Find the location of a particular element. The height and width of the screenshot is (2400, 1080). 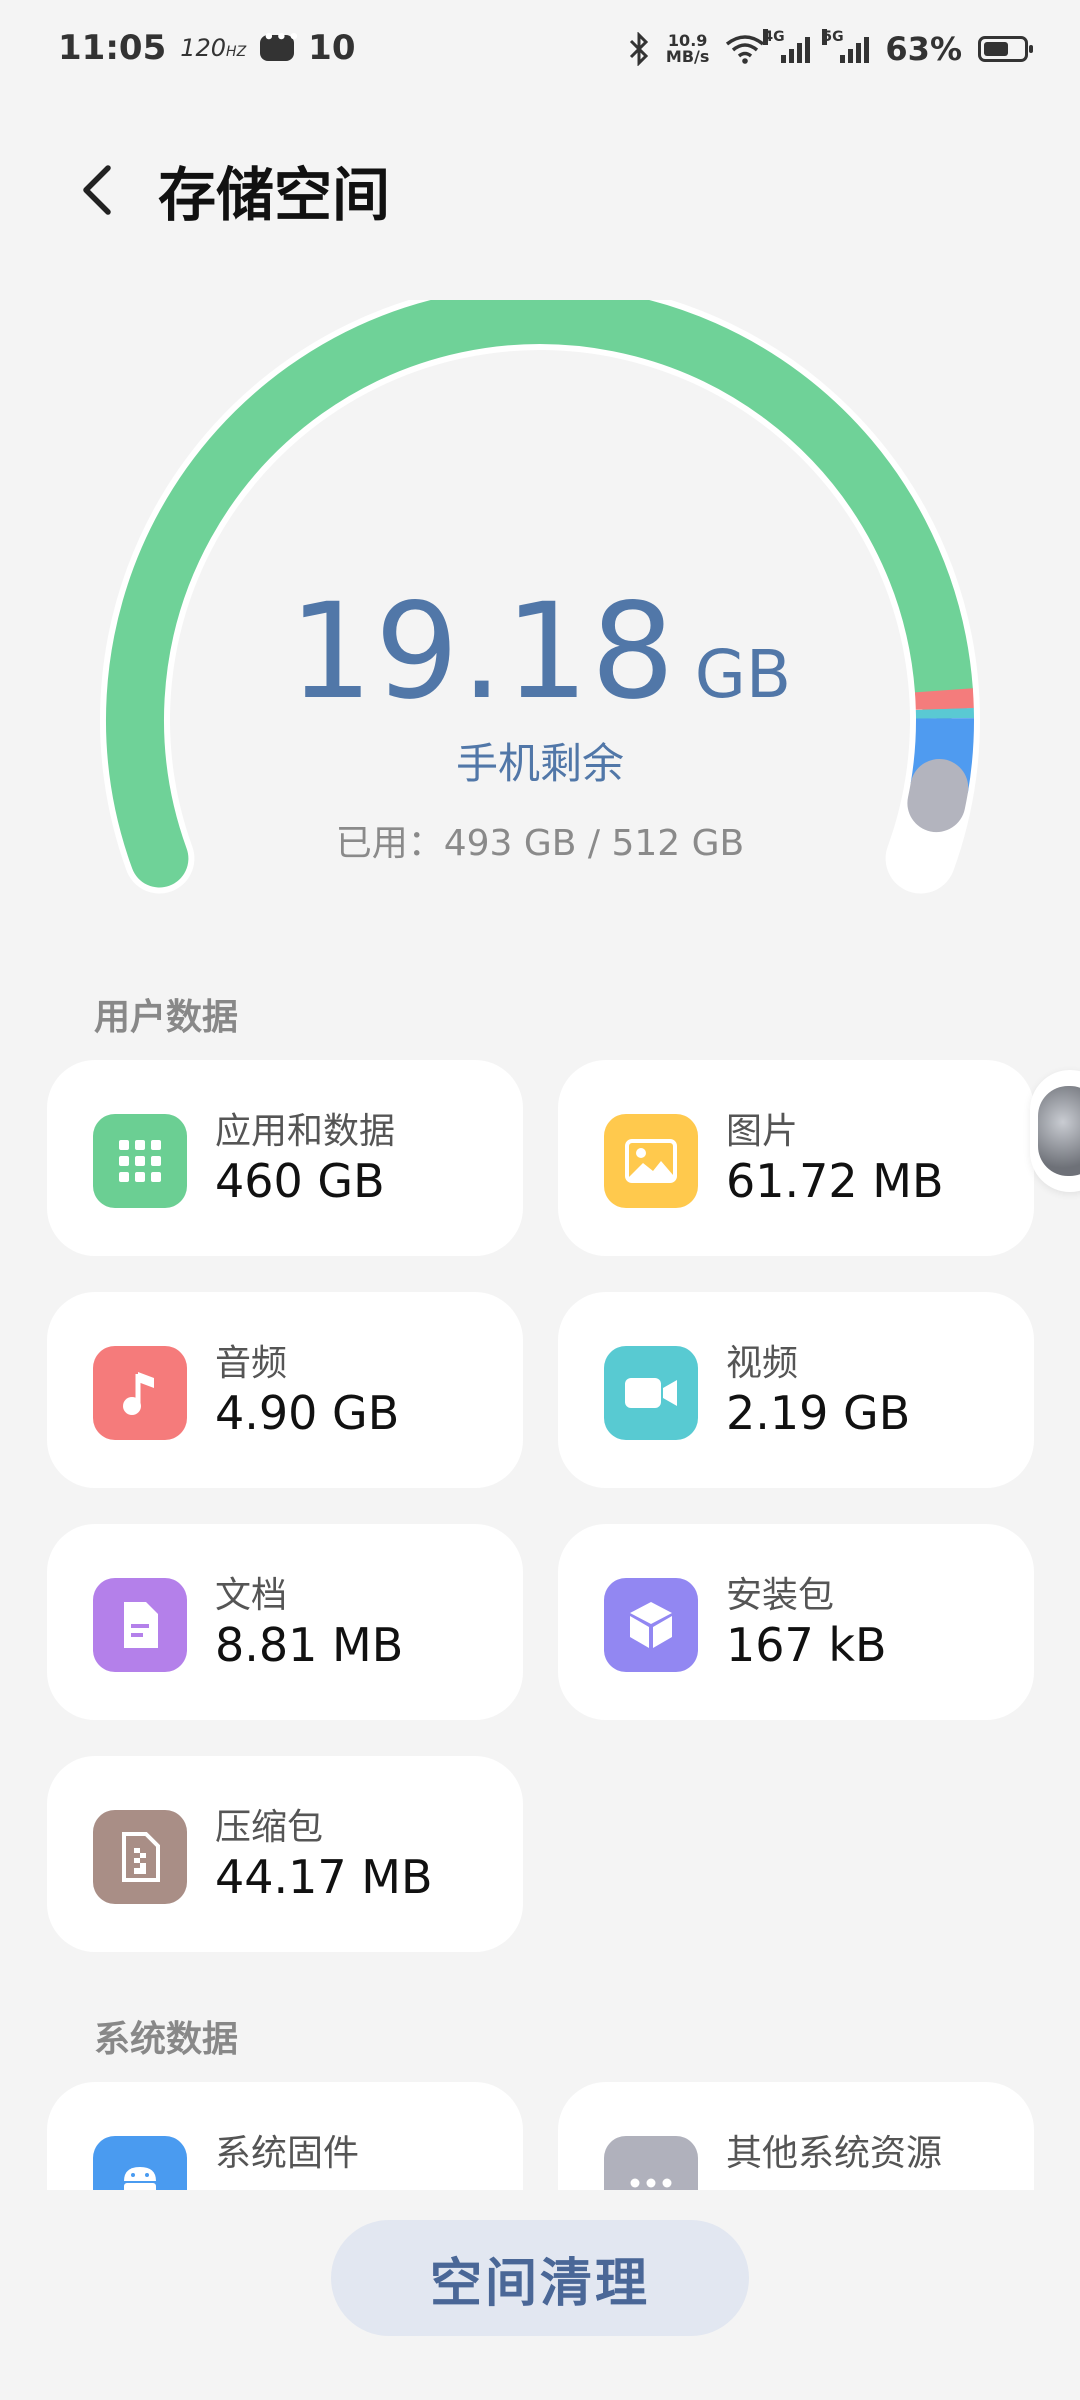

card-name: 音频 is located at coordinates (251, 1363).